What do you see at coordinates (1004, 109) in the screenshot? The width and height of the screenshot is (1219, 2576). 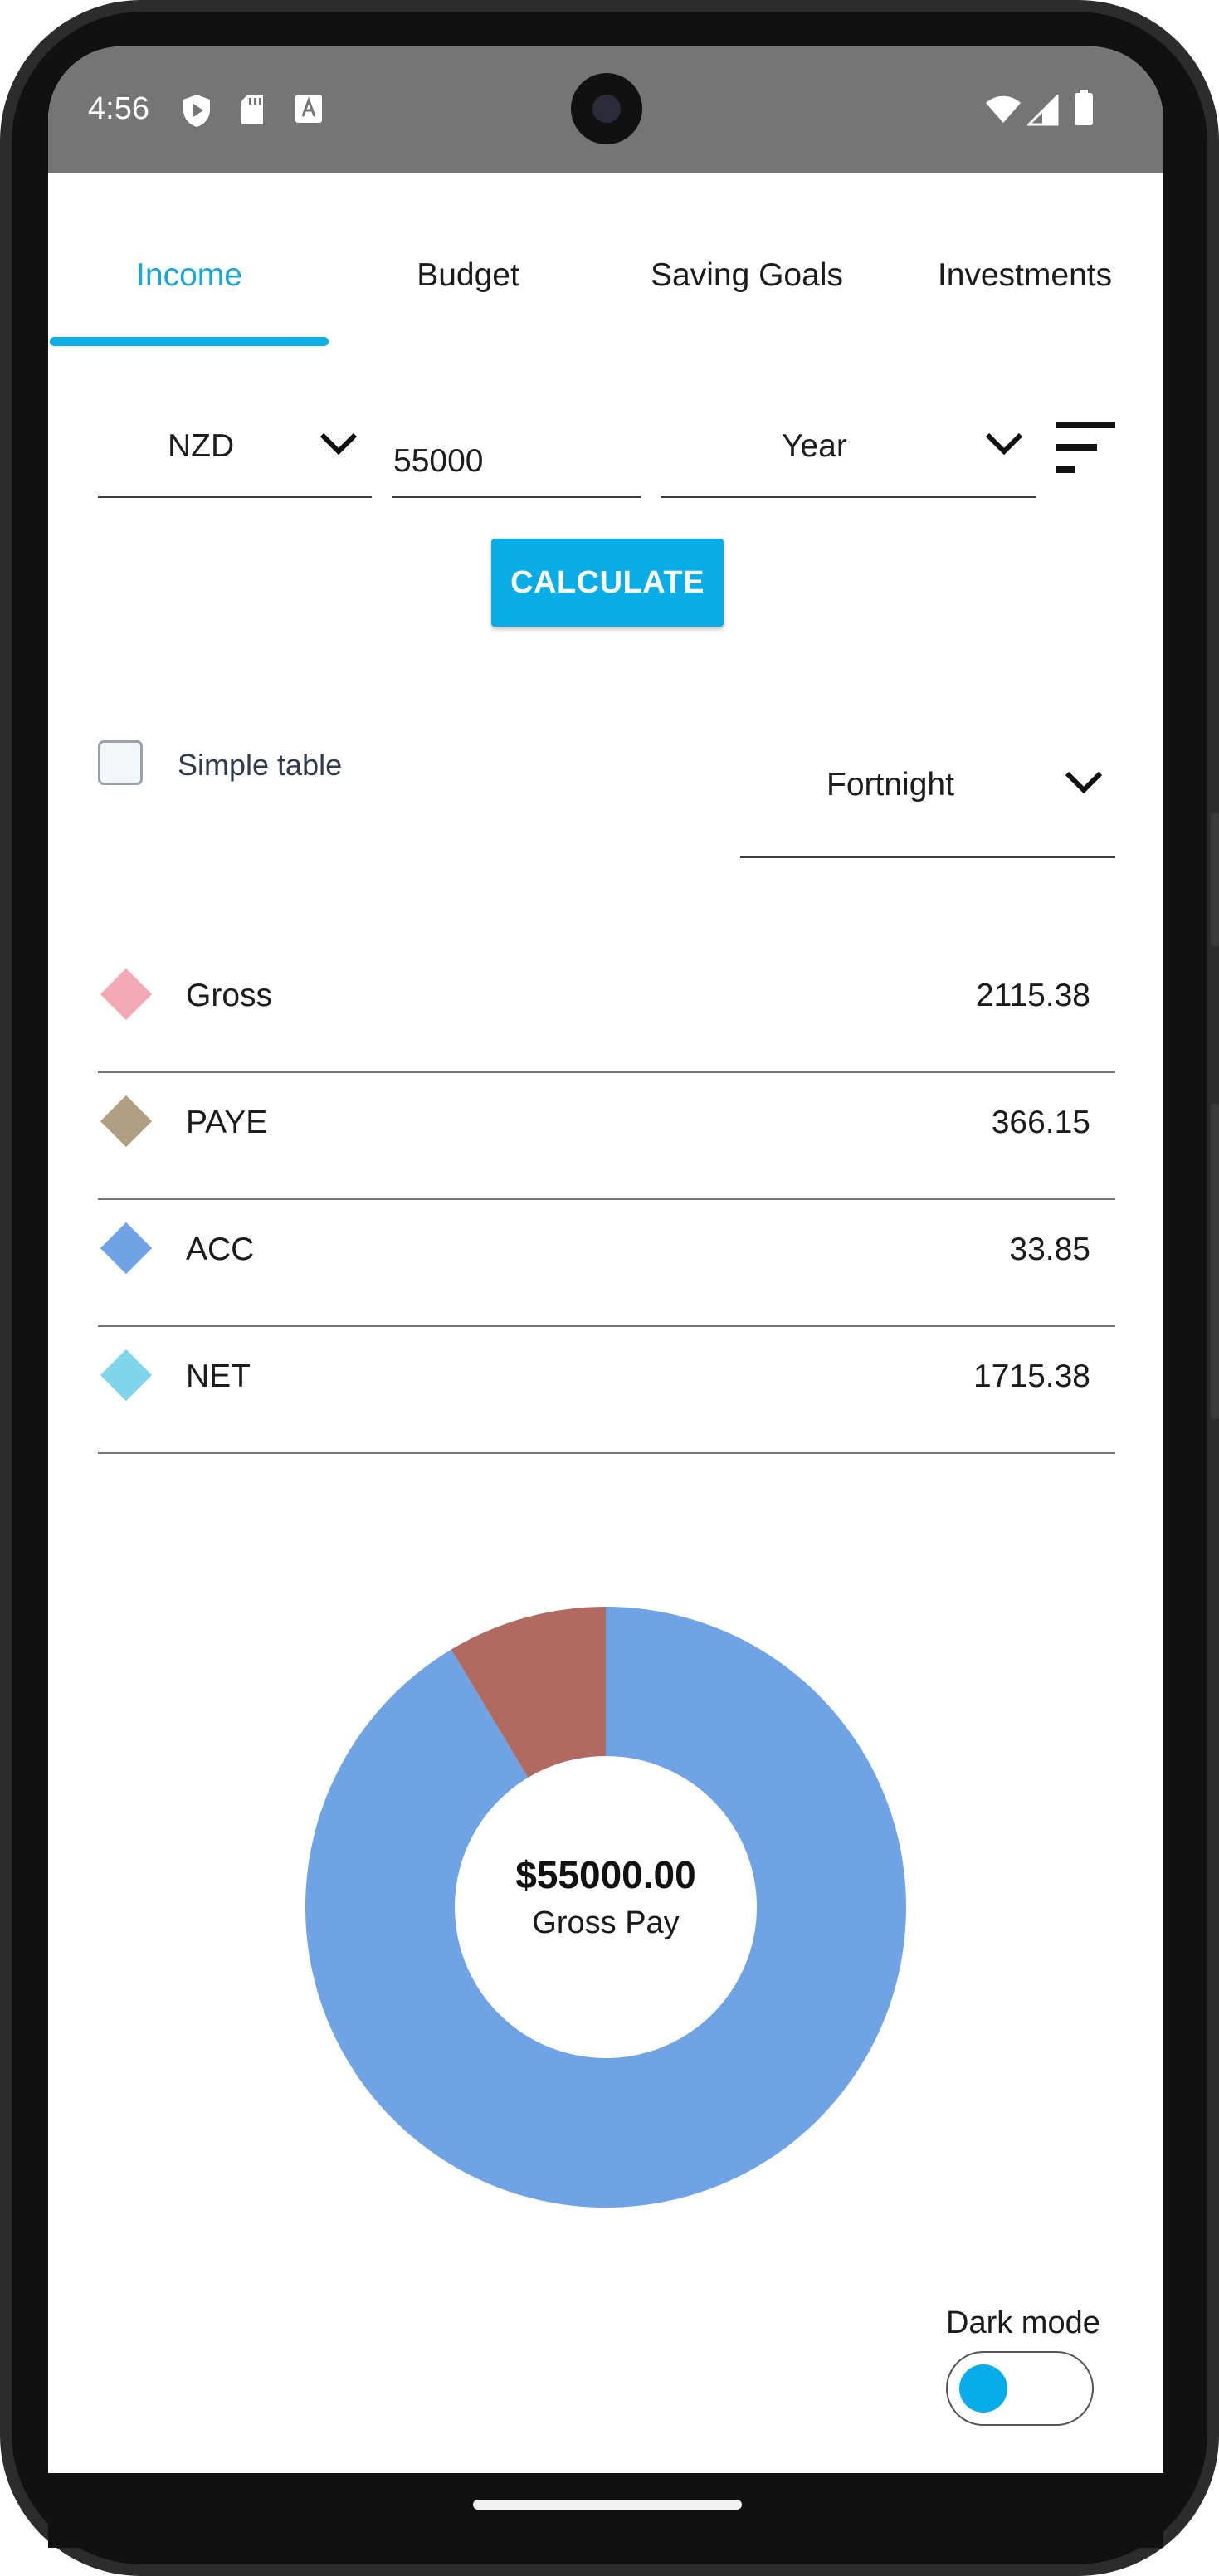 I see `wifi-icon` at bounding box center [1004, 109].